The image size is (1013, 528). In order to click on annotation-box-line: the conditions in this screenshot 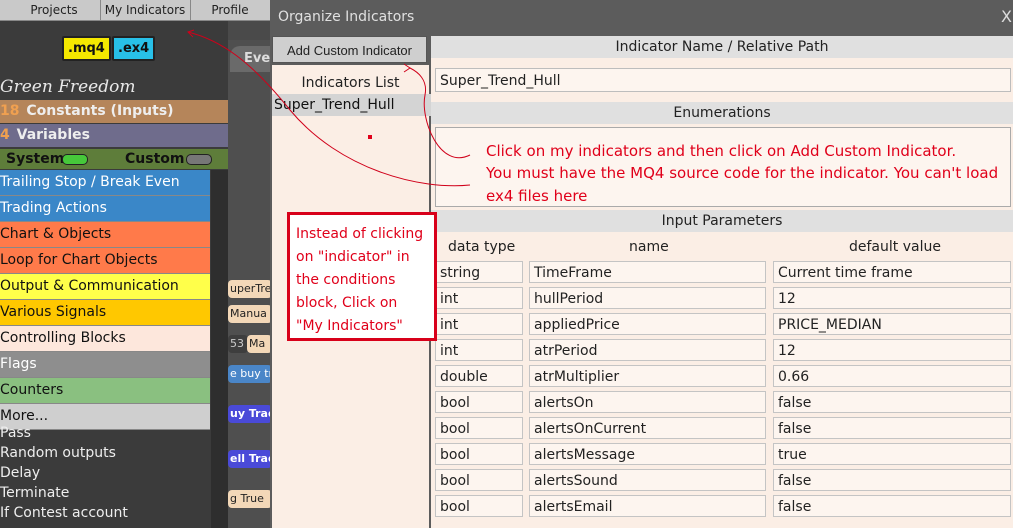, I will do `click(346, 280)`.